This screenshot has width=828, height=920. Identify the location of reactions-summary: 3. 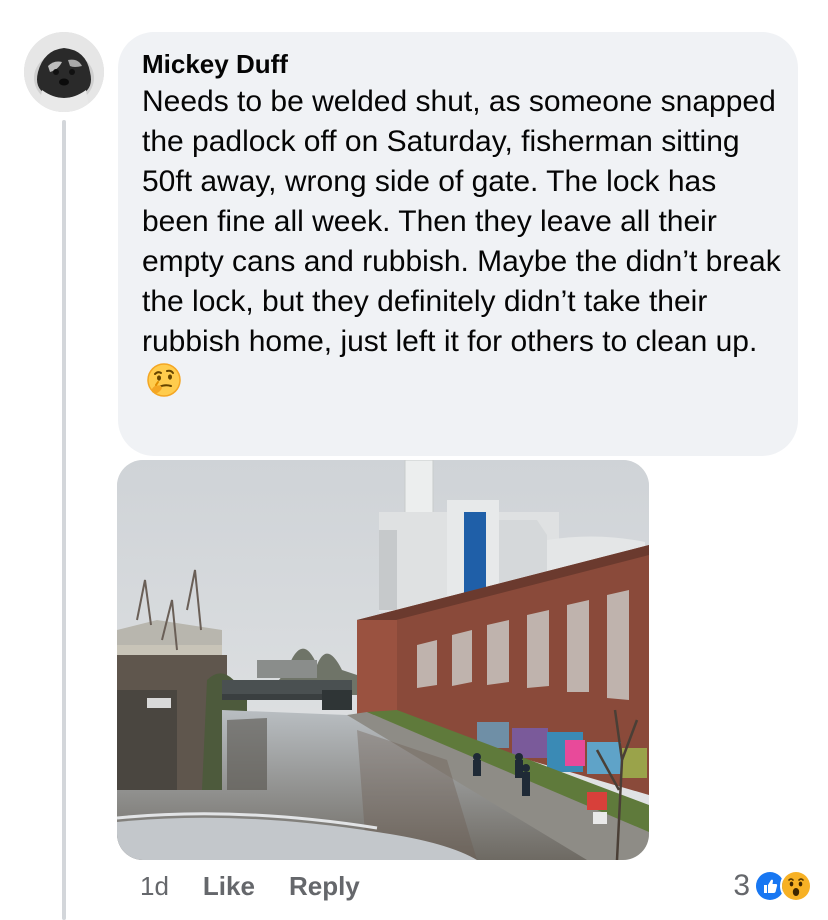
(772, 886).